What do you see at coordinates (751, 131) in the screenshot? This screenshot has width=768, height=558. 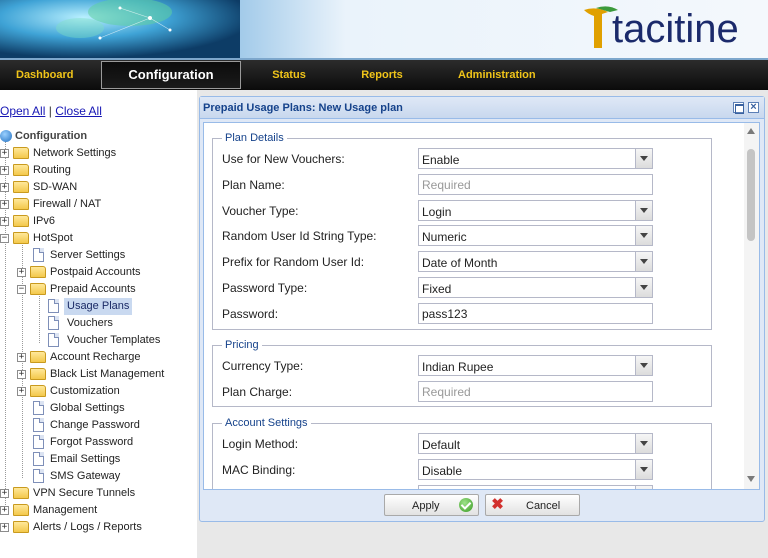 I see `scroll-up-icon` at bounding box center [751, 131].